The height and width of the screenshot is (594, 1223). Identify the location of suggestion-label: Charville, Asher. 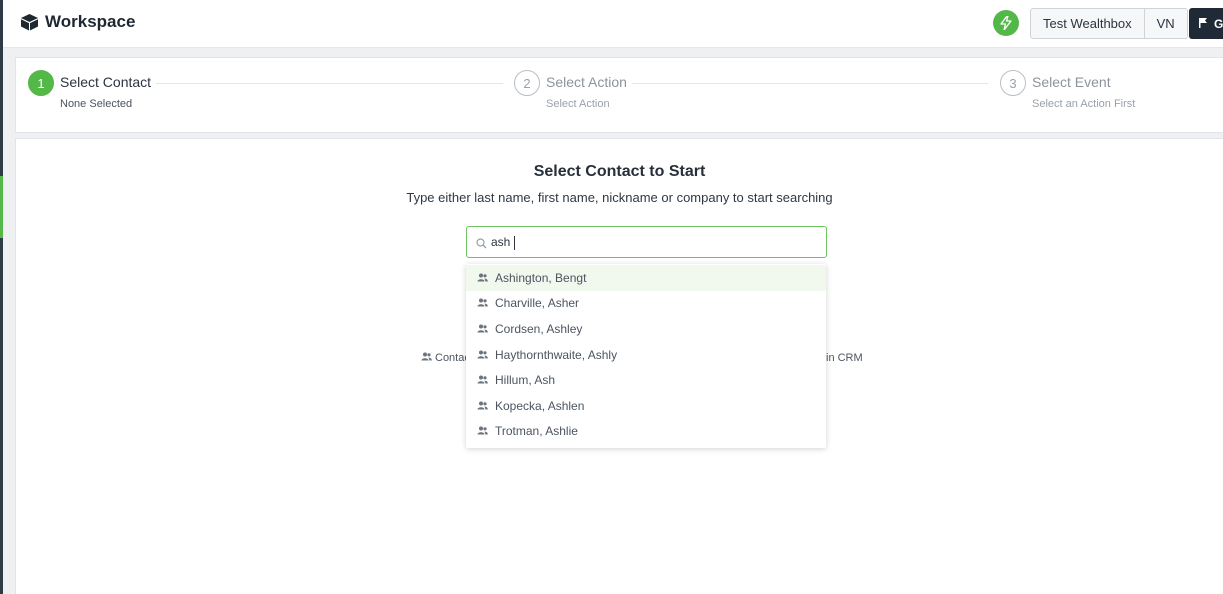
(537, 303).